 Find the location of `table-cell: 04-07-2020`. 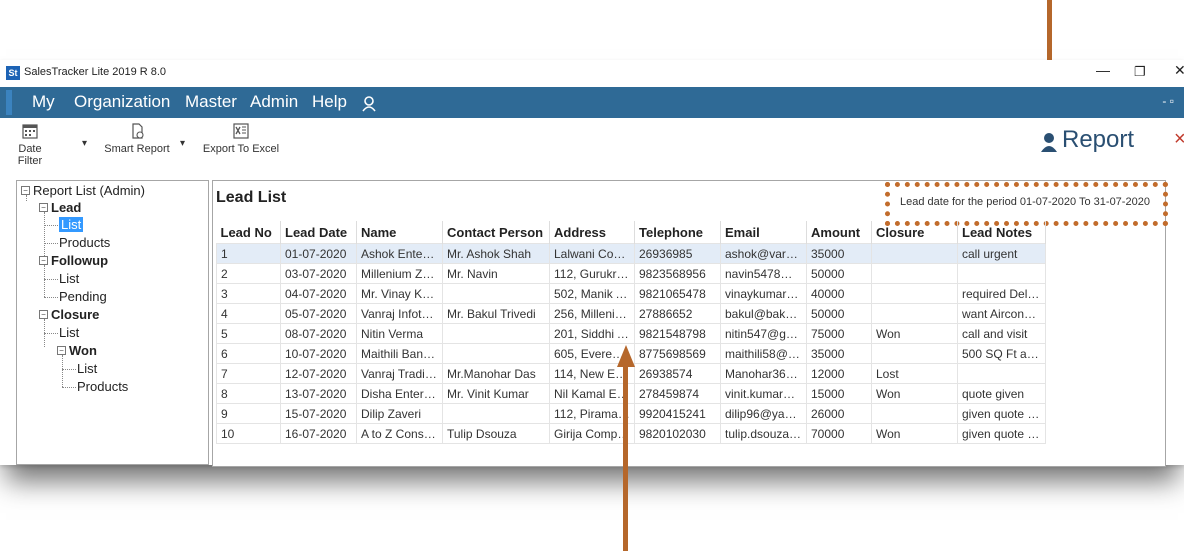

table-cell: 04-07-2020 is located at coordinates (318, 293).